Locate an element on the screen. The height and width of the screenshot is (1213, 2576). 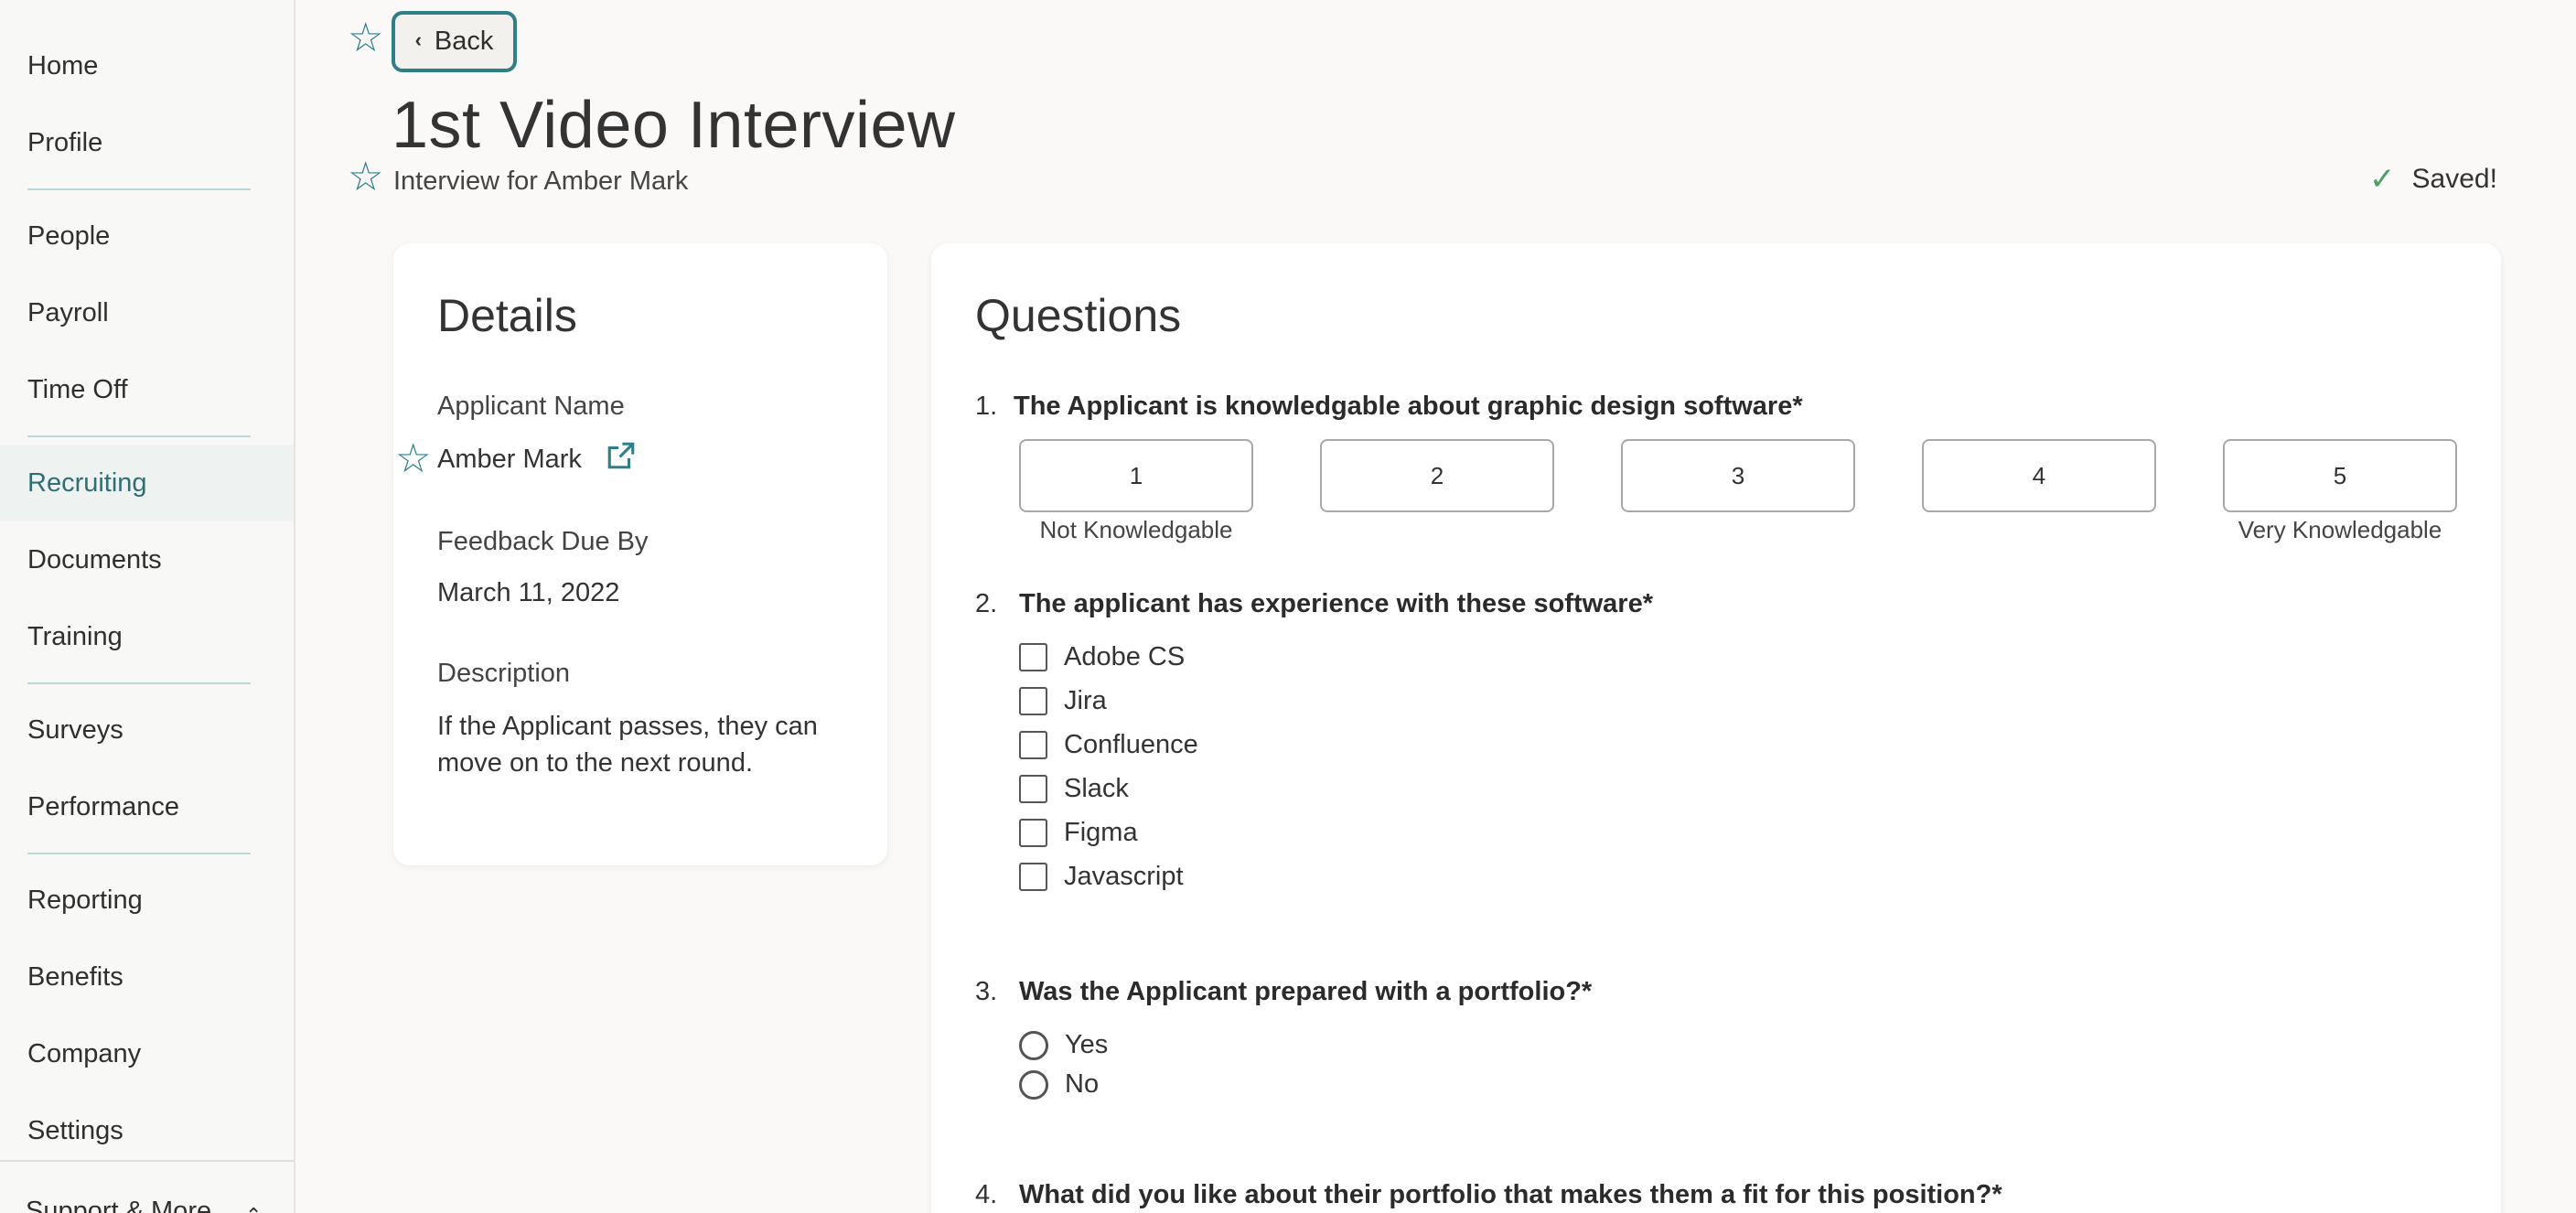
checkbox-option-slack: Slack is located at coordinates (1074, 789).